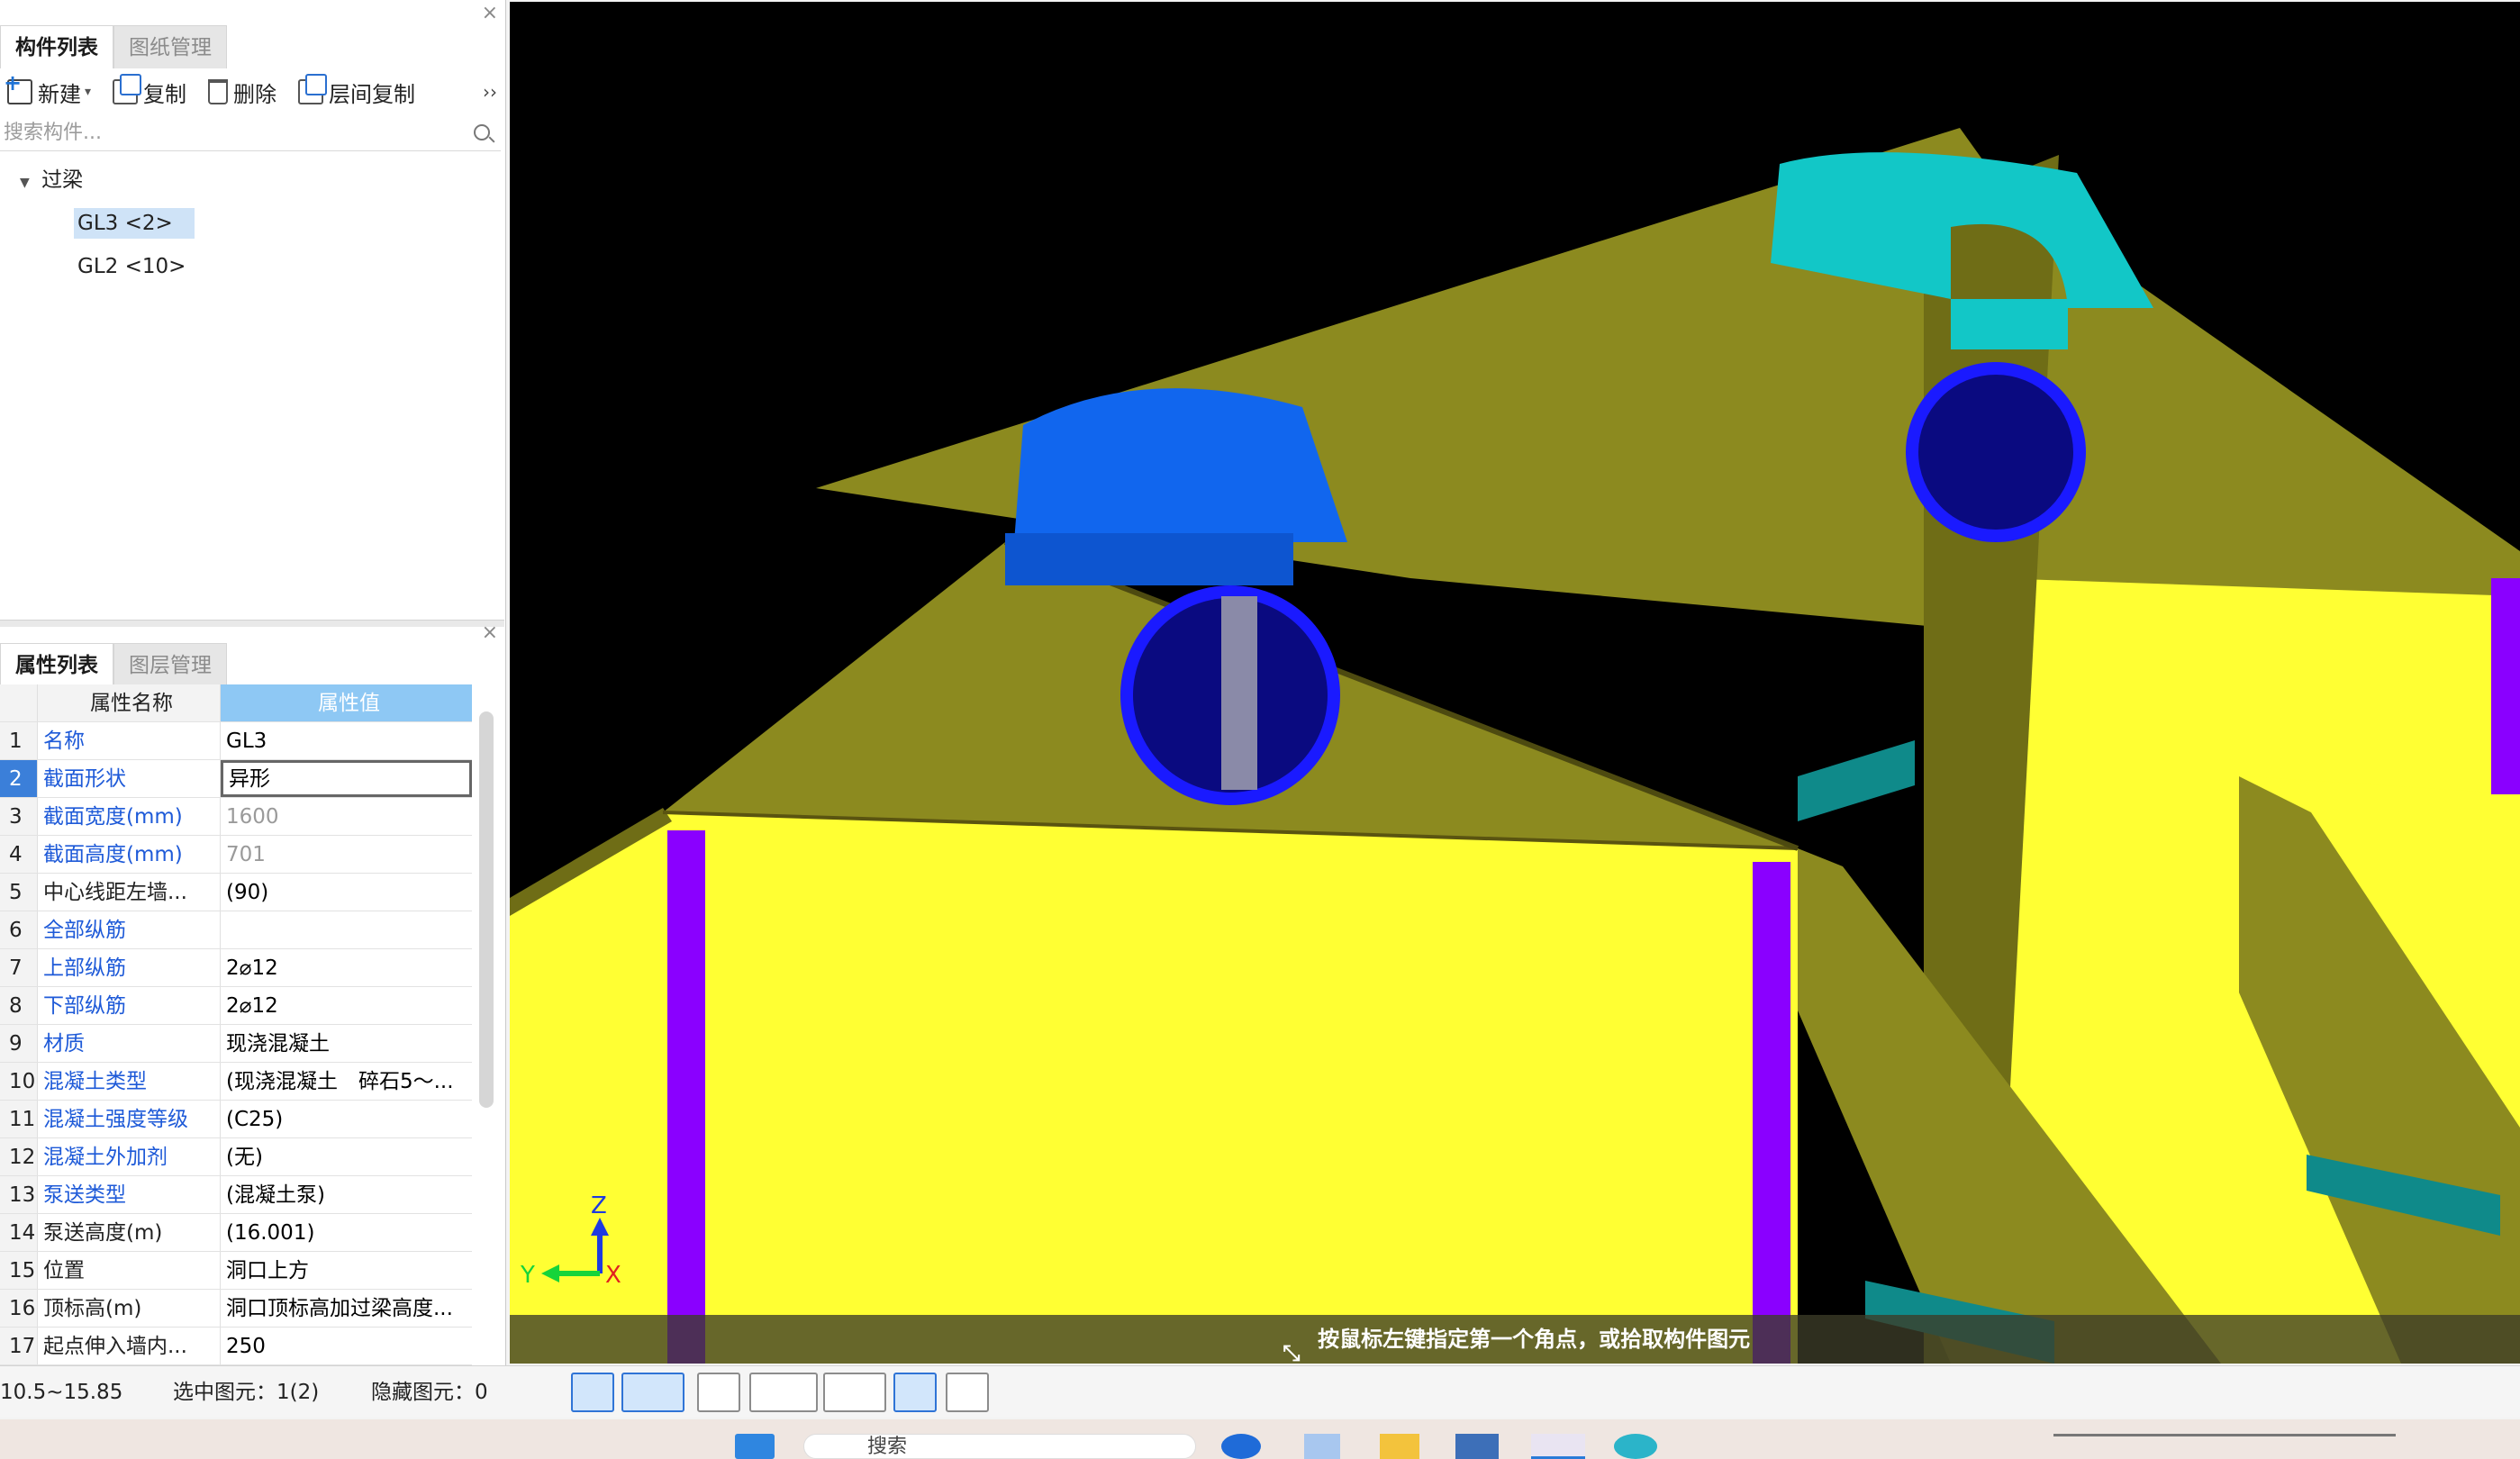 The image size is (2520, 1459). Describe the element at coordinates (19, 702) in the screenshot. I see `header-number-cell` at that location.